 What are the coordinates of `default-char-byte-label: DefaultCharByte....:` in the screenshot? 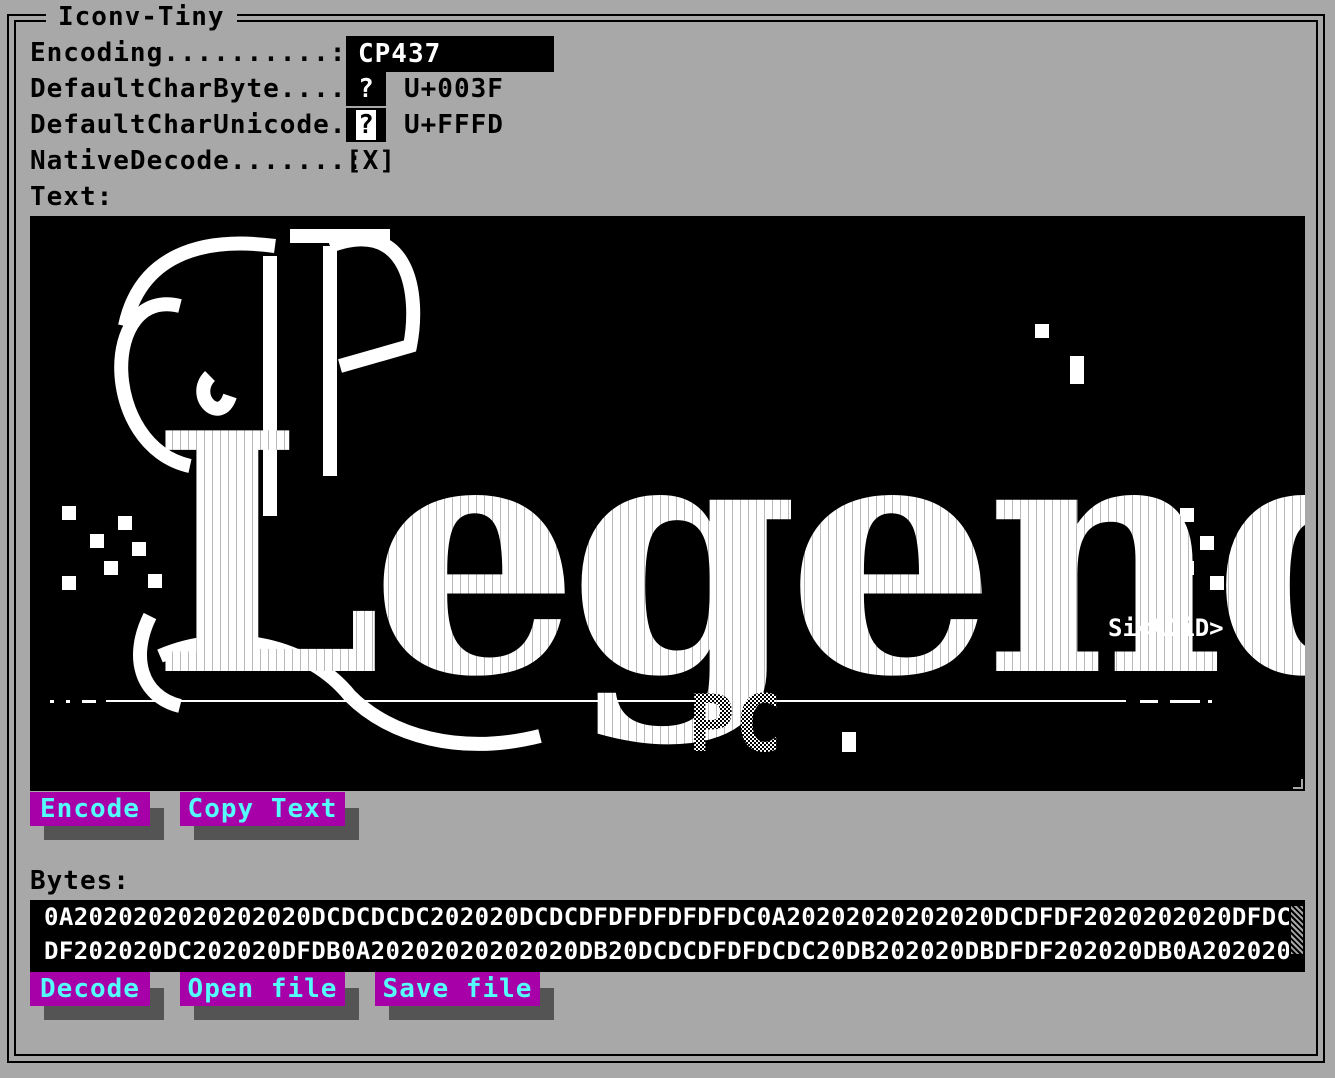 It's located at (197, 89).